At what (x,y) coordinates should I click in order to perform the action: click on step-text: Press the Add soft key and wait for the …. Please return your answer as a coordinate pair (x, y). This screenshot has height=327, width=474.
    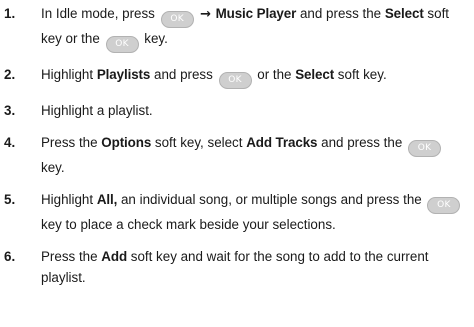
    Looking at the image, I should click on (257, 267).